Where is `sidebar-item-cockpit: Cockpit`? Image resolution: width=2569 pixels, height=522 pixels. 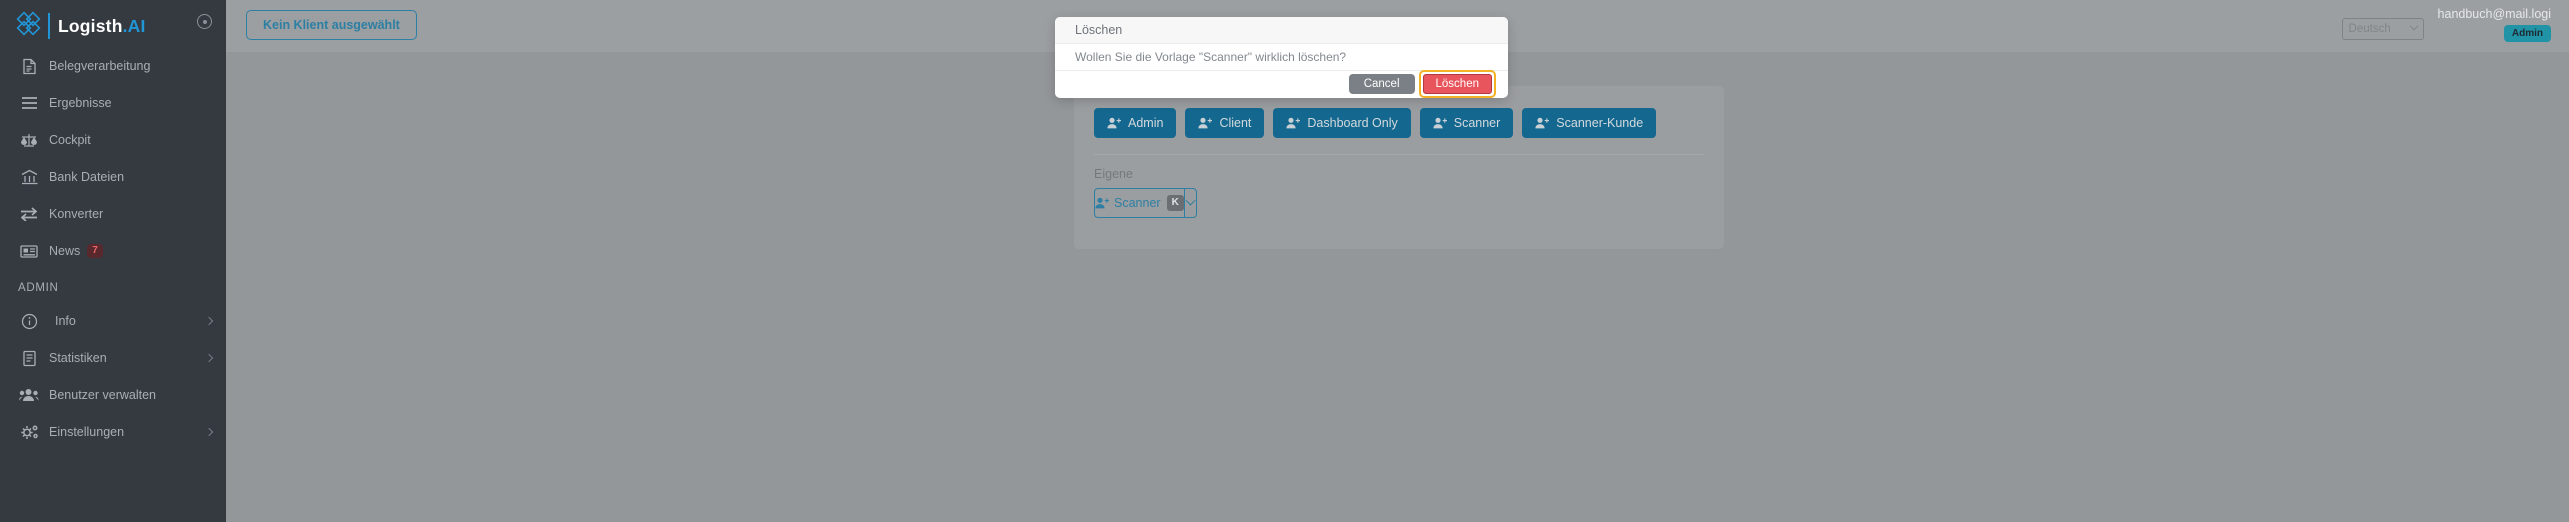 sidebar-item-cockpit: Cockpit is located at coordinates (113, 140).